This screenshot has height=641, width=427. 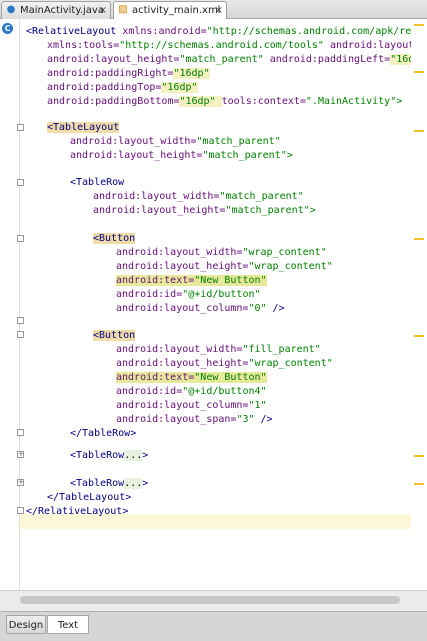 I want to click on horizontal-scrollbar, so click(x=213, y=600).